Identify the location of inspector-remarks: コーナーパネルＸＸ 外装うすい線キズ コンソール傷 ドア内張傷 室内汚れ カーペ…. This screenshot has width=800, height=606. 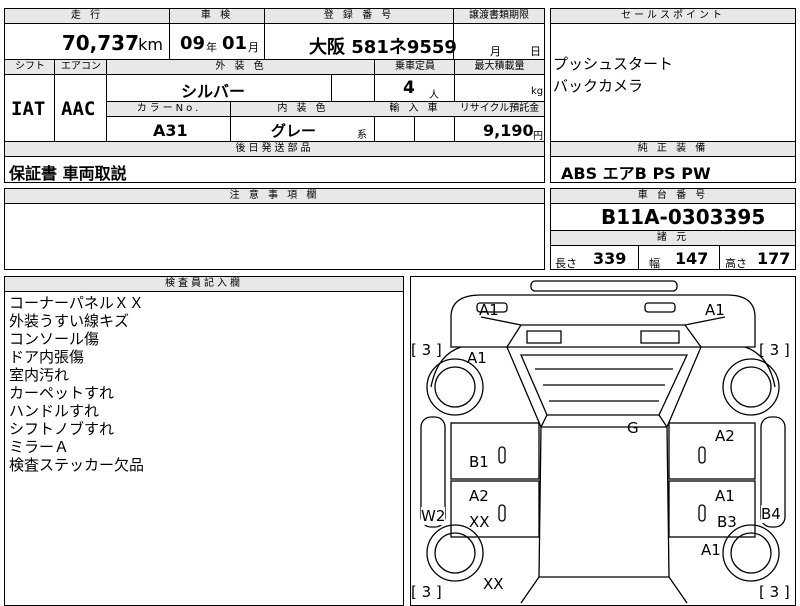
(76, 384).